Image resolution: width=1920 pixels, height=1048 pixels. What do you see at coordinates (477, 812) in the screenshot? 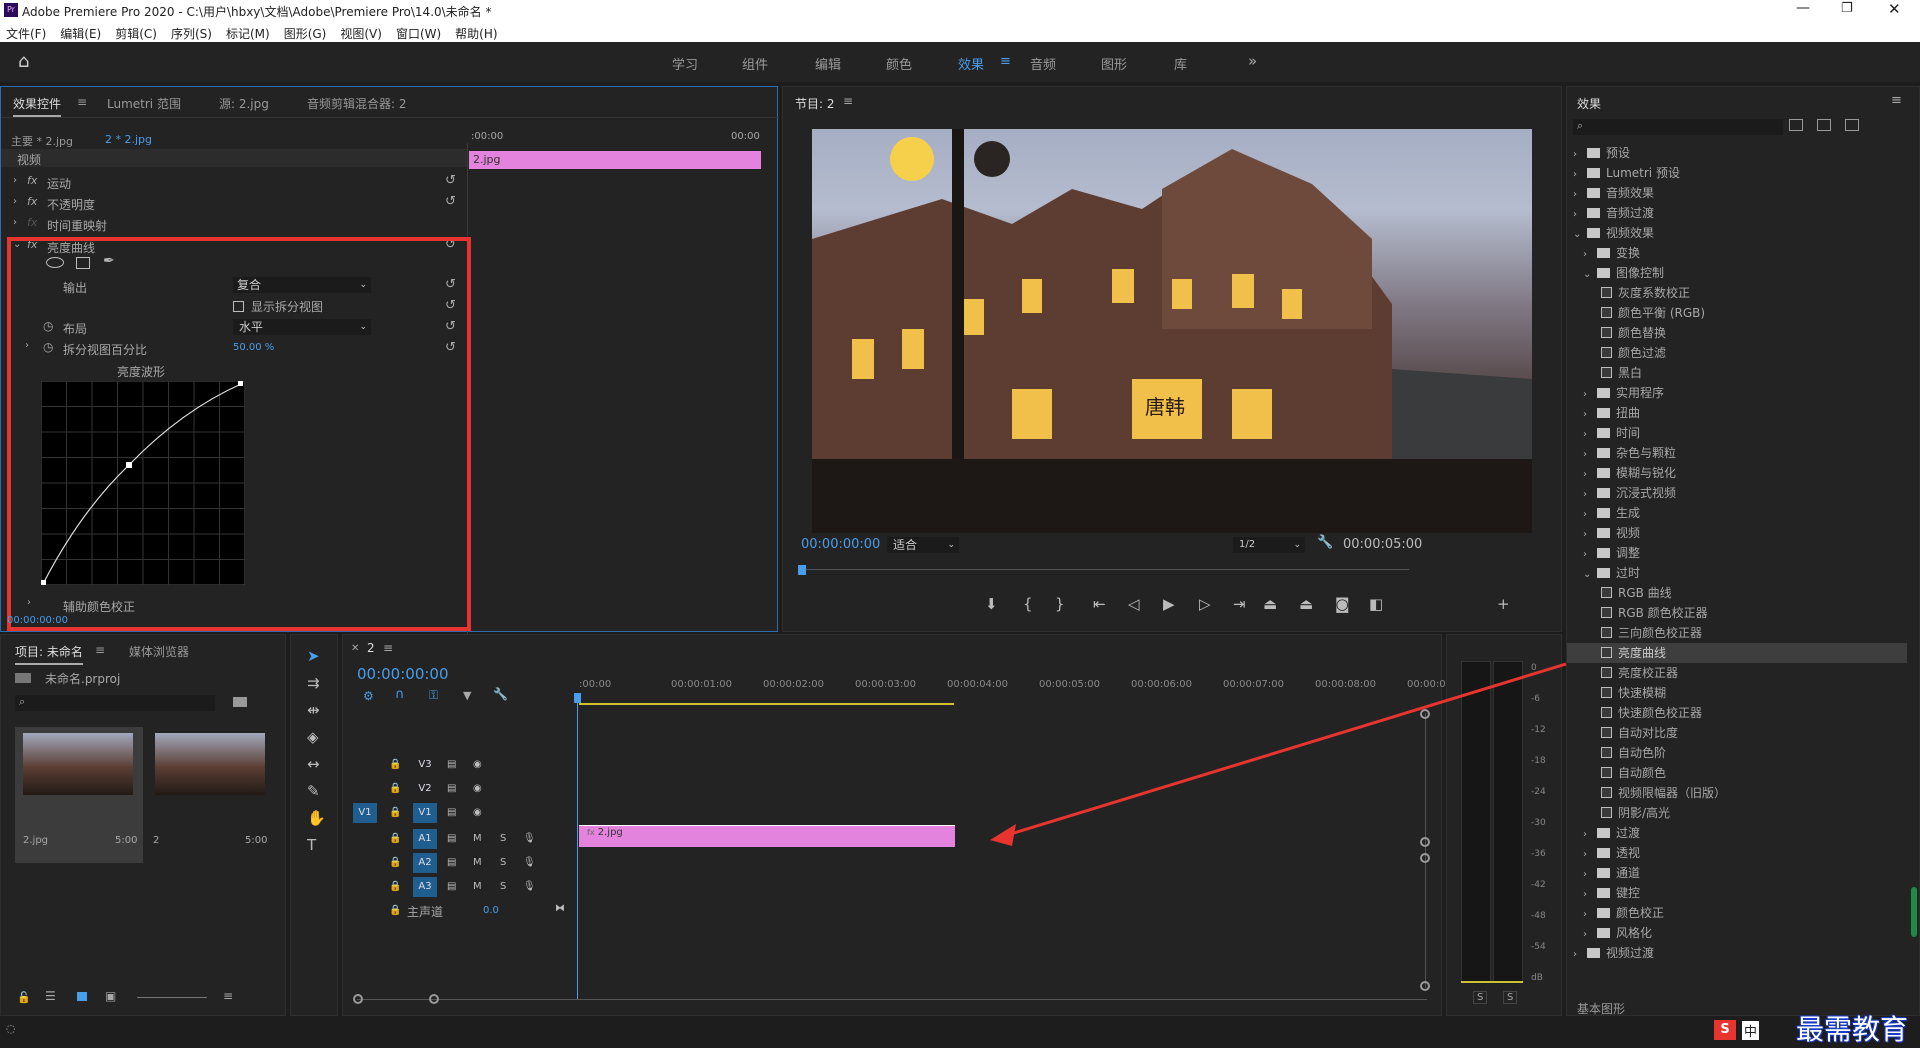
I see `eye-icon: ◉` at bounding box center [477, 812].